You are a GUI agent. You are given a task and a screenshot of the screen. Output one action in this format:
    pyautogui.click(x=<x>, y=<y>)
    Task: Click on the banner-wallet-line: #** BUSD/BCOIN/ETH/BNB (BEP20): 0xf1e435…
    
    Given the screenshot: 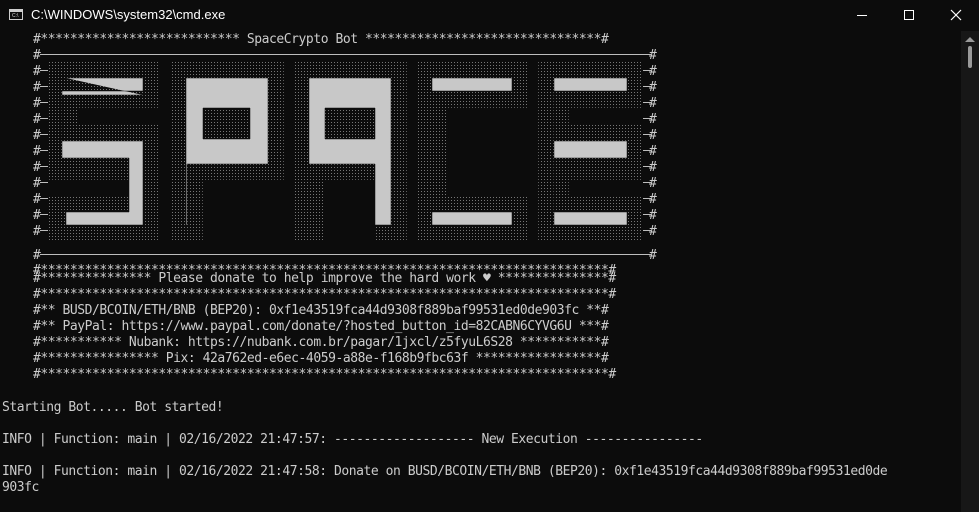 What is the action you would take?
    pyautogui.click(x=321, y=310)
    